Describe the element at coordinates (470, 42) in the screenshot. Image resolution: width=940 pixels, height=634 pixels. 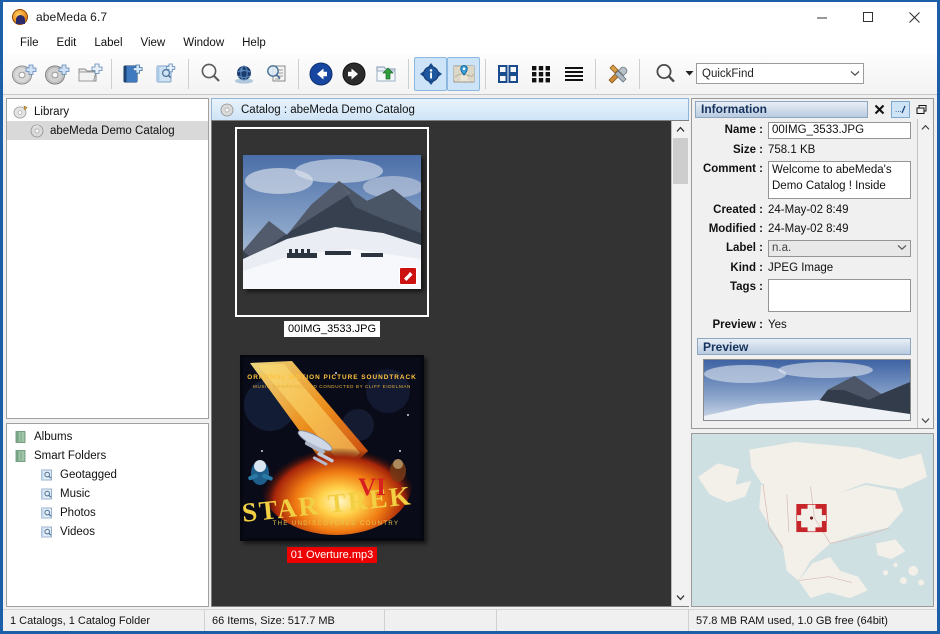
I see `menu-bar: File Edit Label View Window Help` at that location.